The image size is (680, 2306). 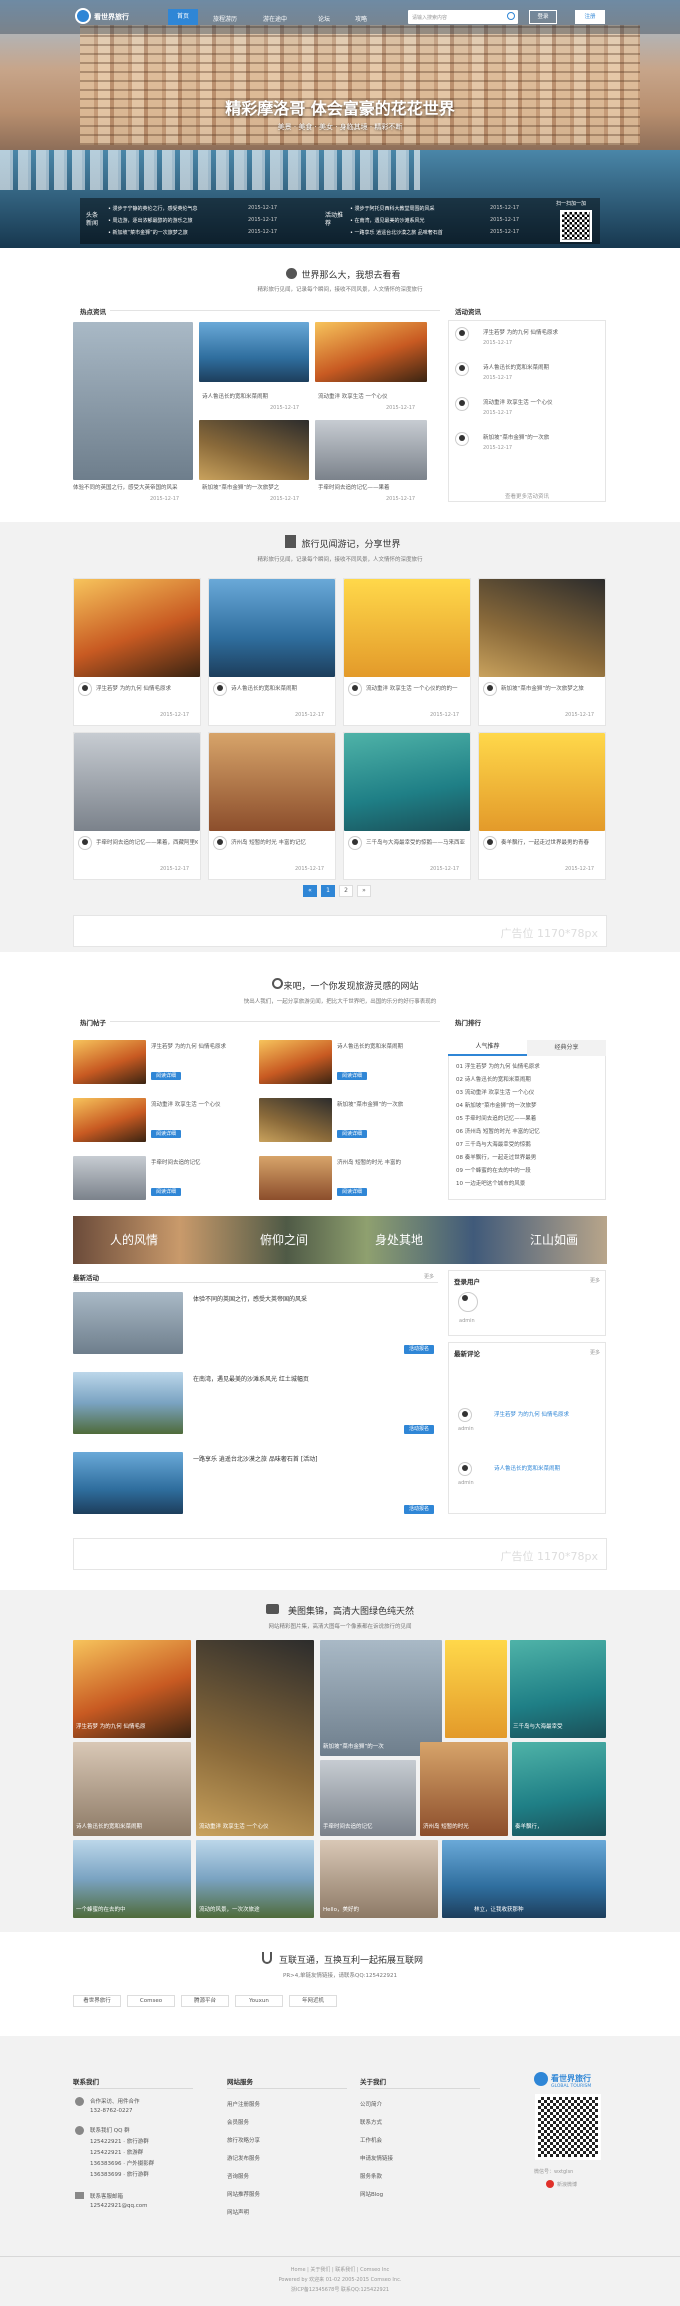 What do you see at coordinates (372, 487) in the screenshot?
I see `card-title: 手牵时间去追的记忆——果着` at bounding box center [372, 487].